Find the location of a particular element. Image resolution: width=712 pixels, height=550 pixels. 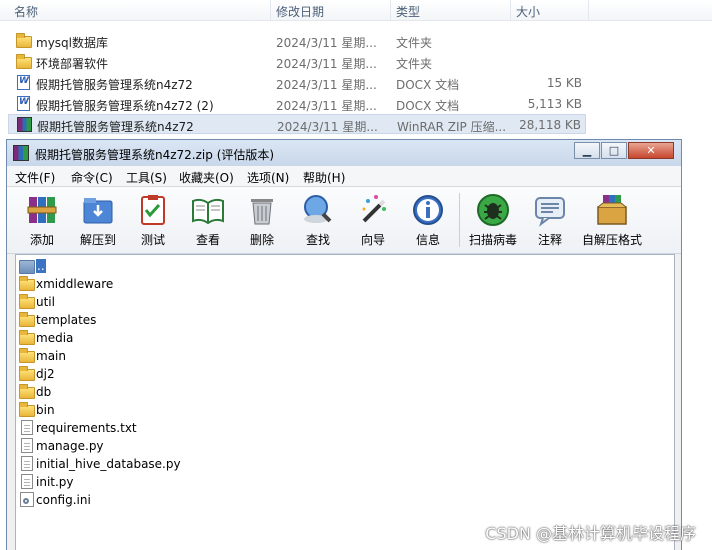

menu-file: 文件(F) is located at coordinates (35, 177).